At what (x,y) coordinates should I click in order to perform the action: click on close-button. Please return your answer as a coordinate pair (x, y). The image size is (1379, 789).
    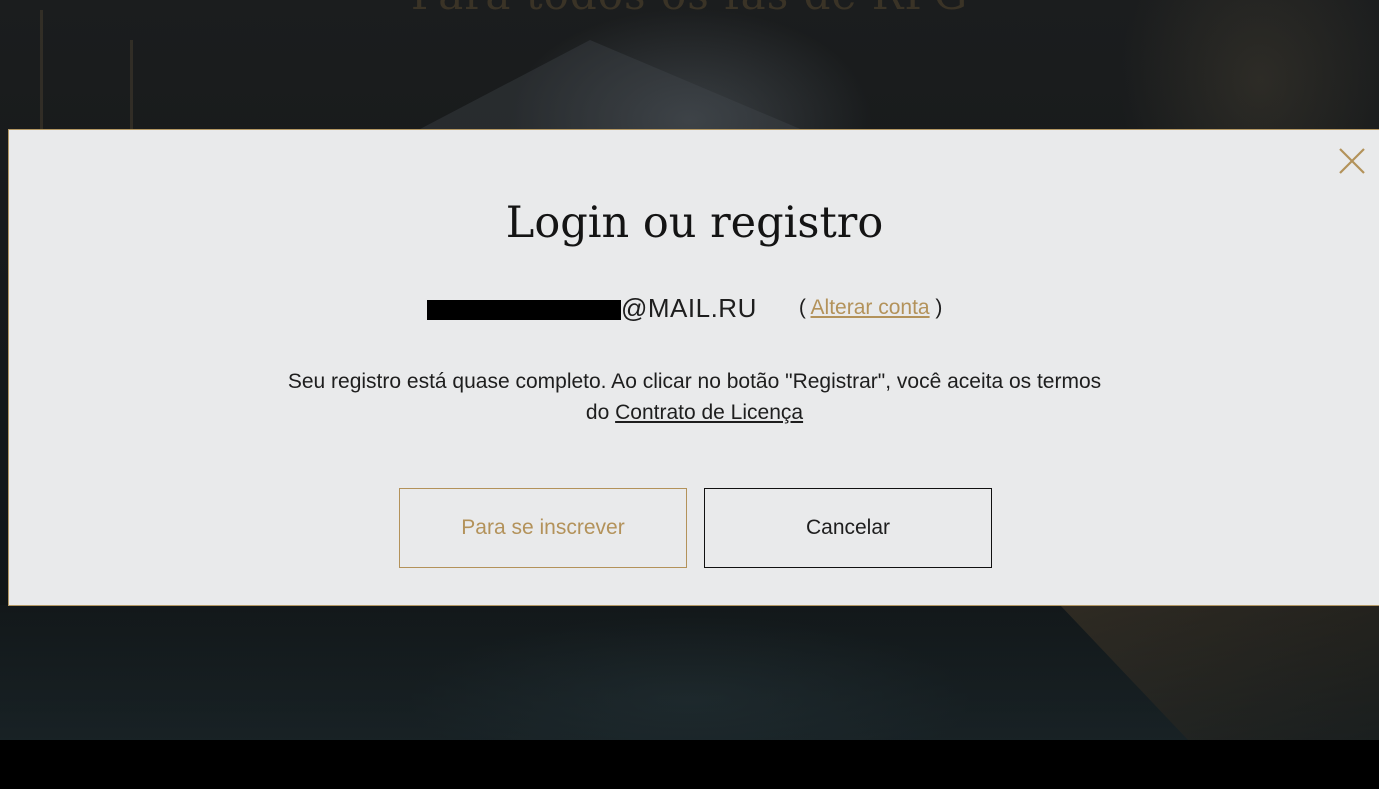
    Looking at the image, I should click on (1352, 161).